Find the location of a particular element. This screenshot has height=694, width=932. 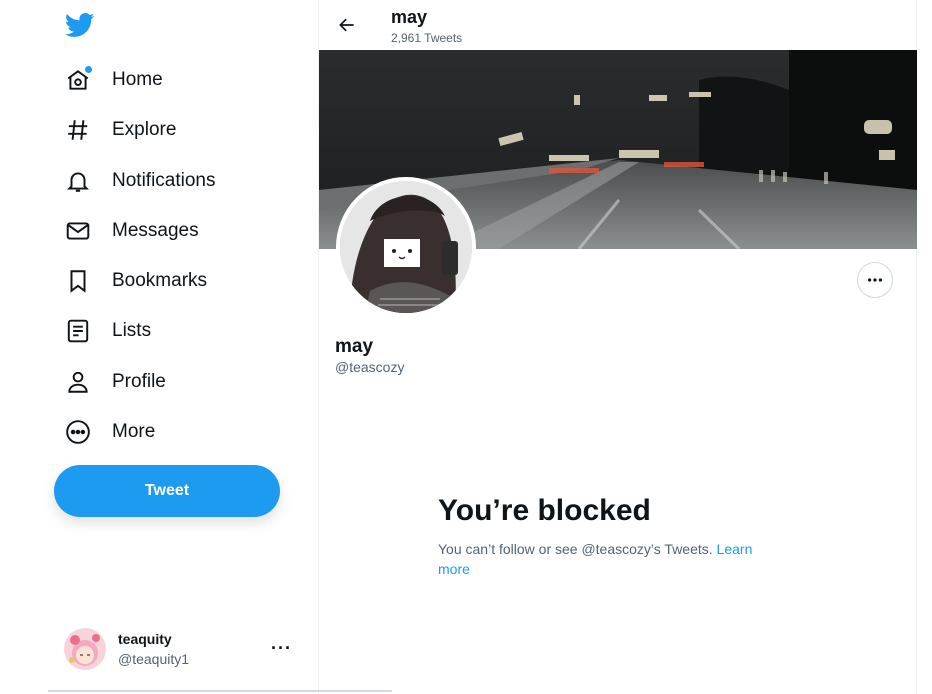

nav-item-profile: Profile is located at coordinates (114, 382).